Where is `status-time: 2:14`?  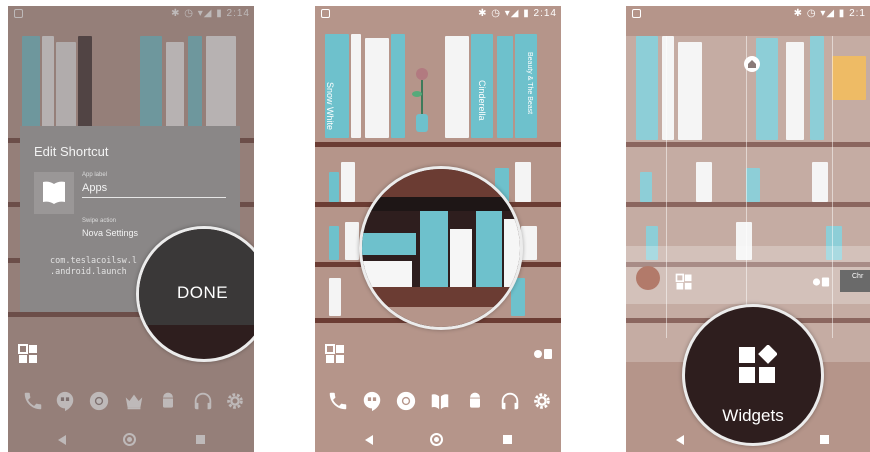 status-time: 2:14 is located at coordinates (545, 13).